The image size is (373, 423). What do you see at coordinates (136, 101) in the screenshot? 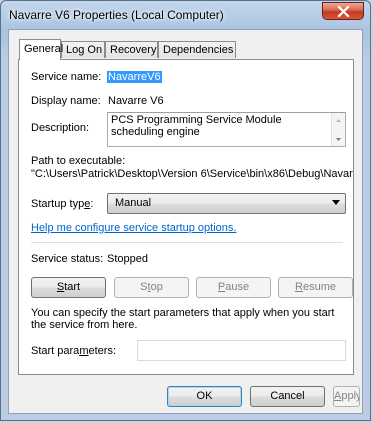
I see `display-name-value: Navarre V6` at bounding box center [136, 101].